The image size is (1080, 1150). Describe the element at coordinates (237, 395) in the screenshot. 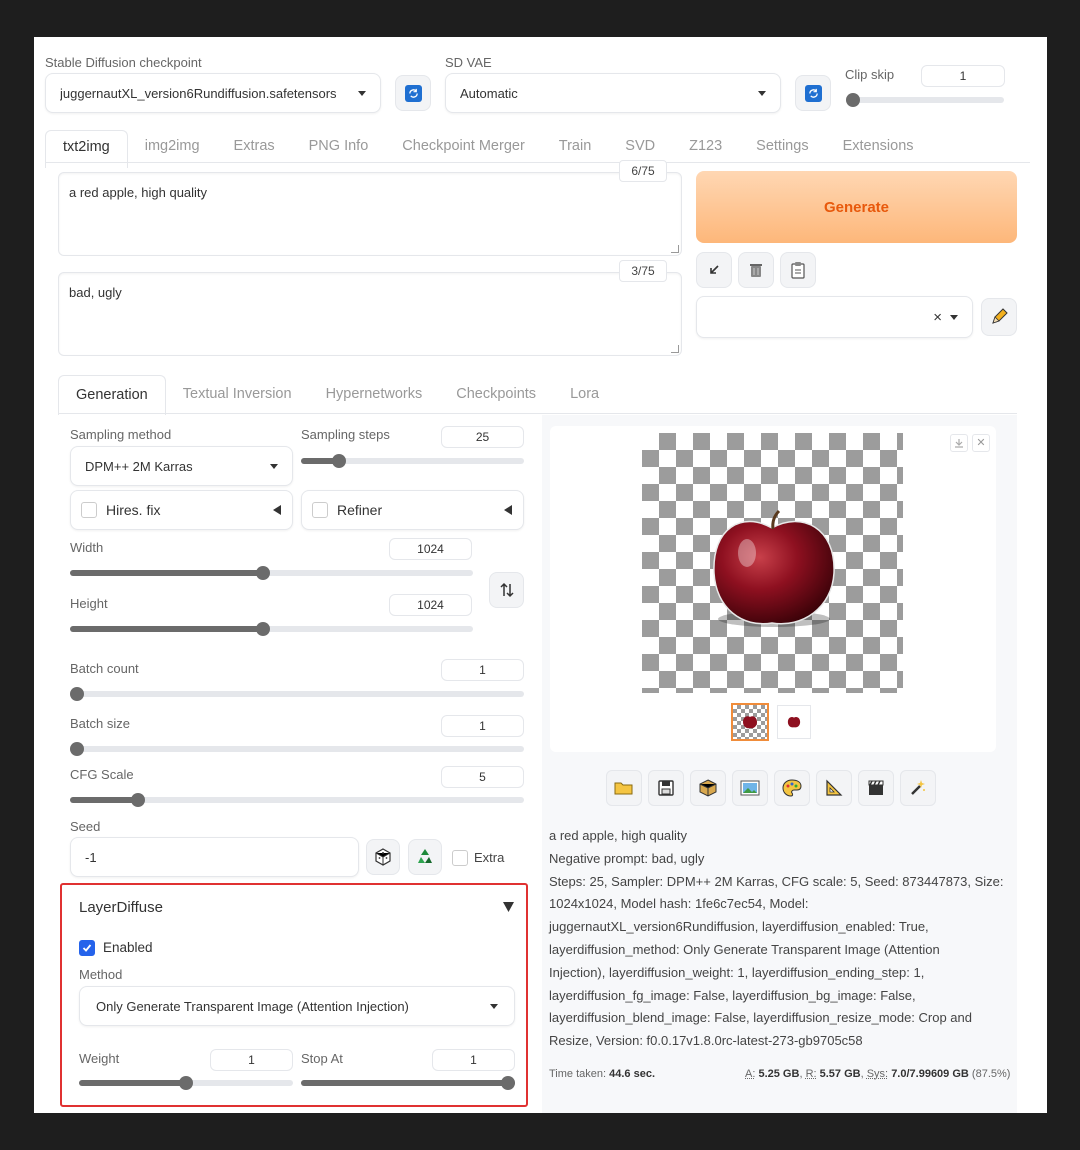

I see `tab-textual-inversion: Textual Inversion` at that location.